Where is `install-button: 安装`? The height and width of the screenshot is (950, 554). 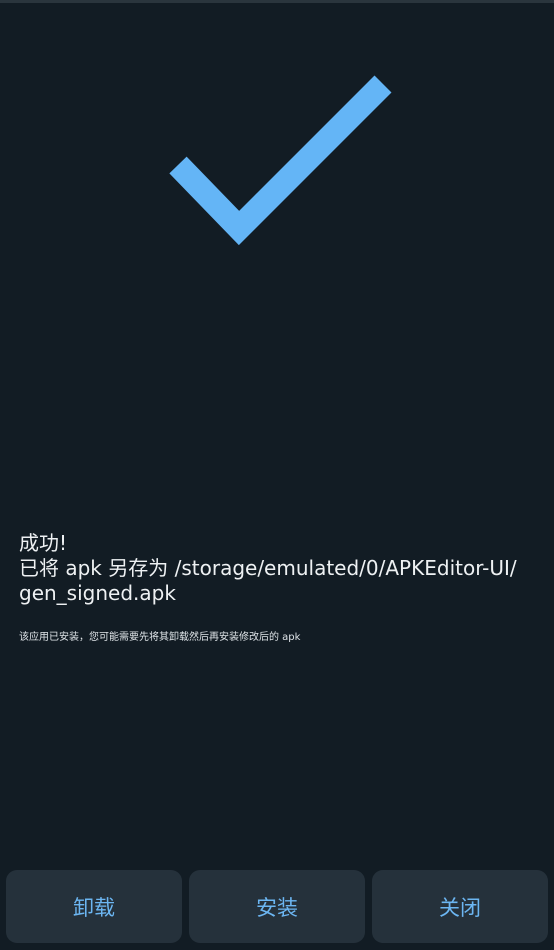
install-button: 安装 is located at coordinates (277, 906).